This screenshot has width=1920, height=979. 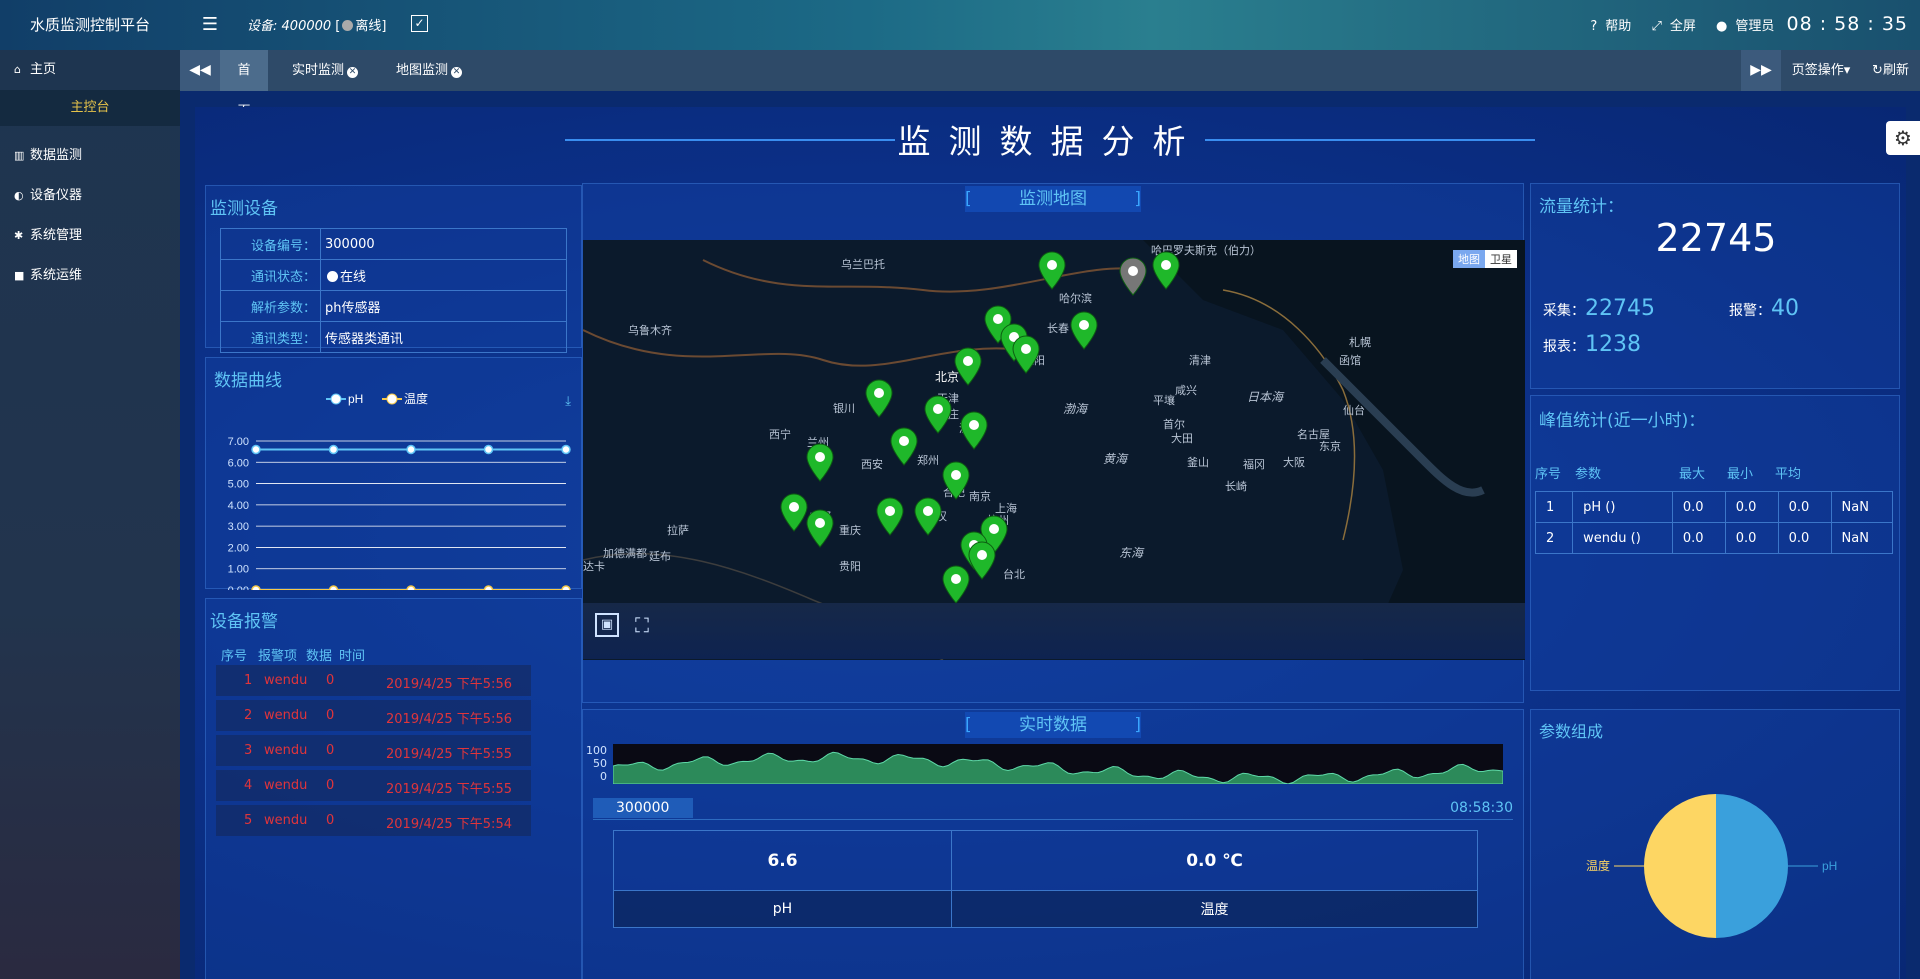 What do you see at coordinates (1075, 298) in the screenshot?
I see `map-label: 哈尔滨` at bounding box center [1075, 298].